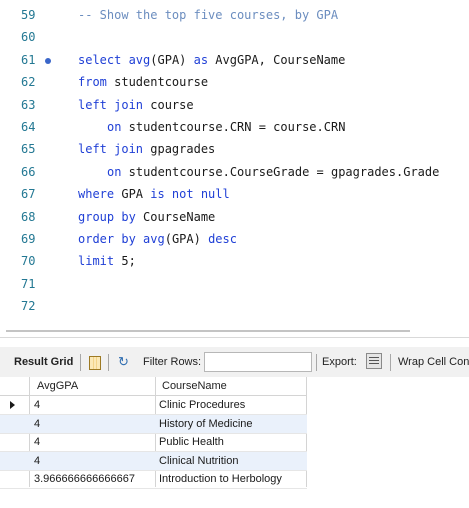 This screenshot has height=508, width=469. I want to click on code-text: group by CourseName, so click(146, 217).